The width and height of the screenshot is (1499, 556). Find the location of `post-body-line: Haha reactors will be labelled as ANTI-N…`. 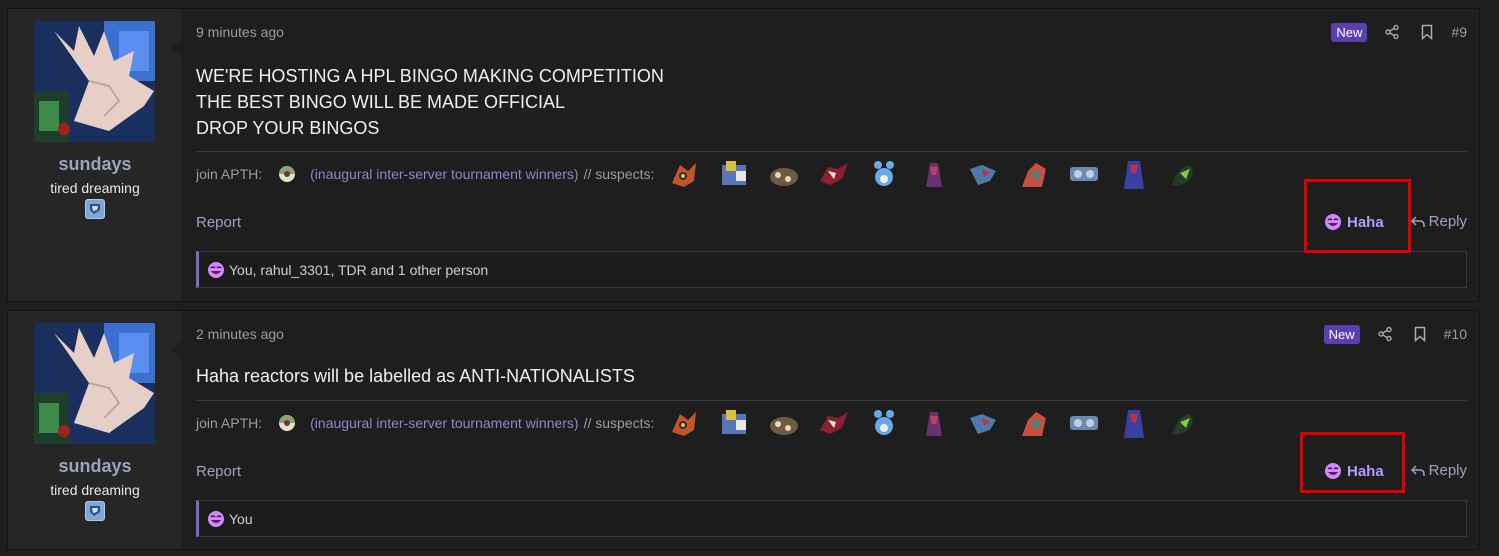

post-body-line: Haha reactors will be labelled as ANTI-N… is located at coordinates (415, 376).